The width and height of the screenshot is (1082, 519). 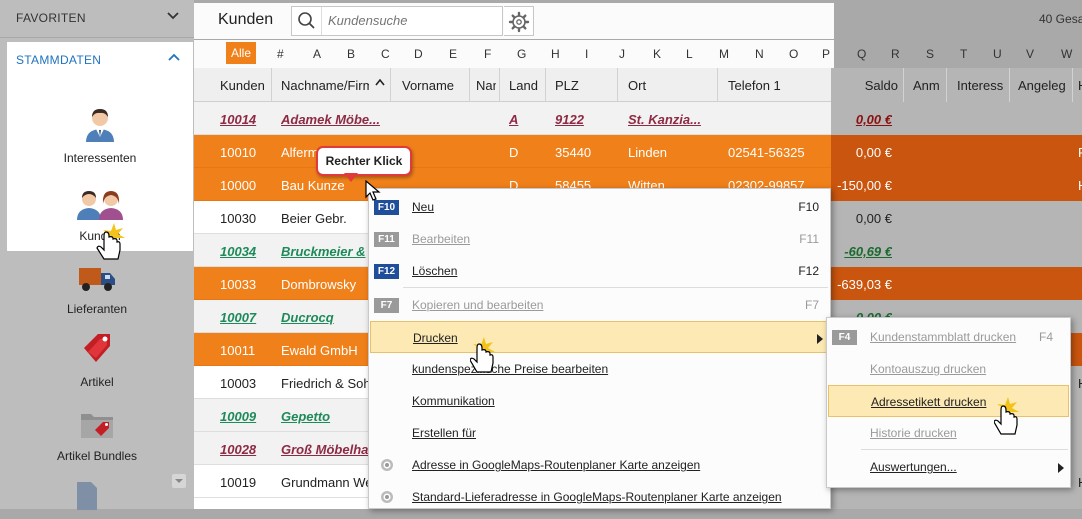 I want to click on stammdaten-label: STAMMDATEN, so click(x=59, y=60).